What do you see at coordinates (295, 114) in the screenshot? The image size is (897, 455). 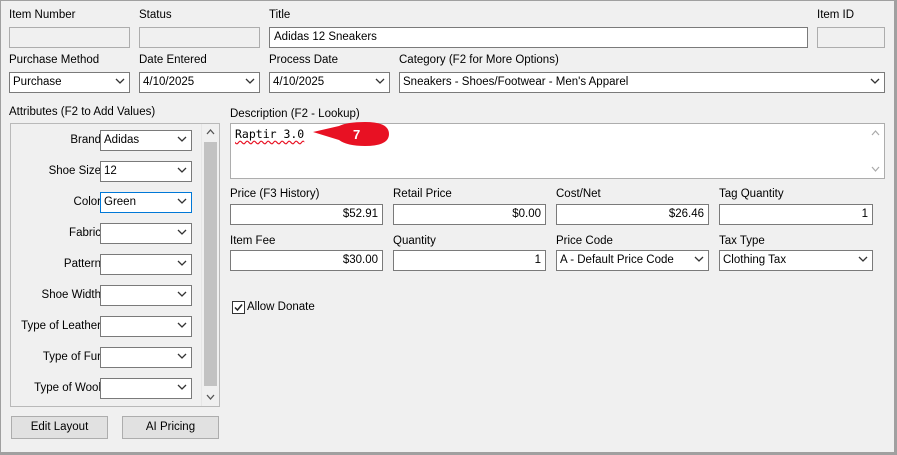 I see `description-label: Description (F2 - Lookup)` at bounding box center [295, 114].